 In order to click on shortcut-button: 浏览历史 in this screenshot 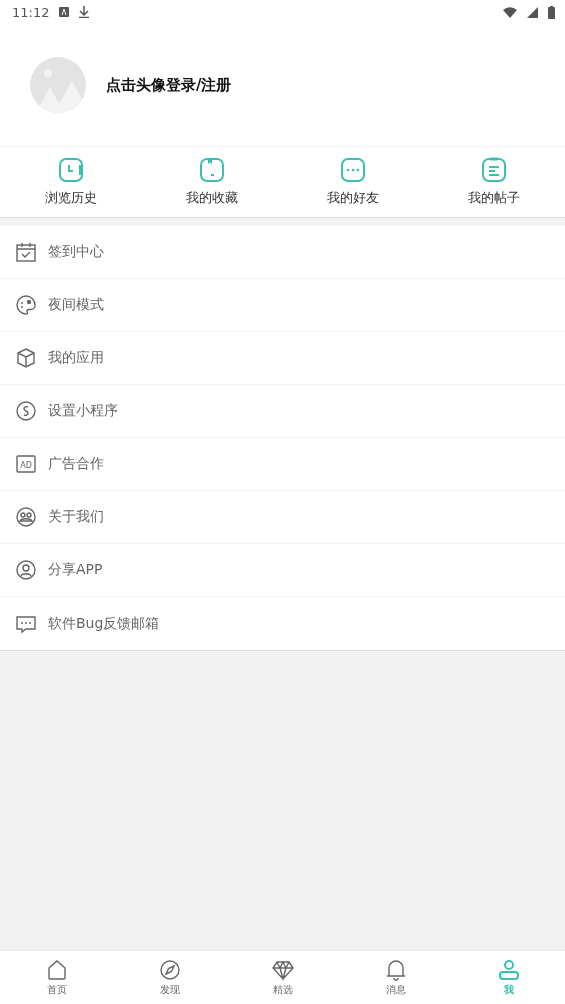, I will do `click(71, 182)`.